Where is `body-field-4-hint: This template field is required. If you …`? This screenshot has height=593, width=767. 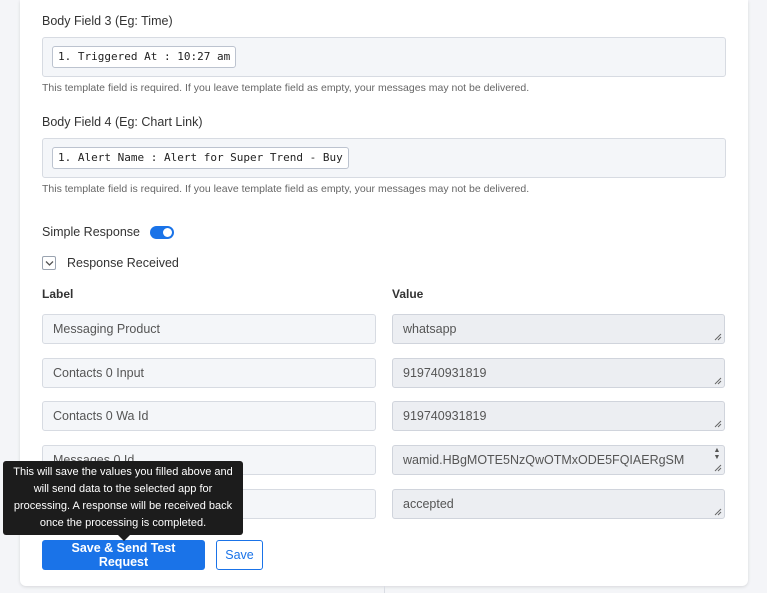
body-field-4-hint: This template field is required. If you … is located at coordinates (286, 189).